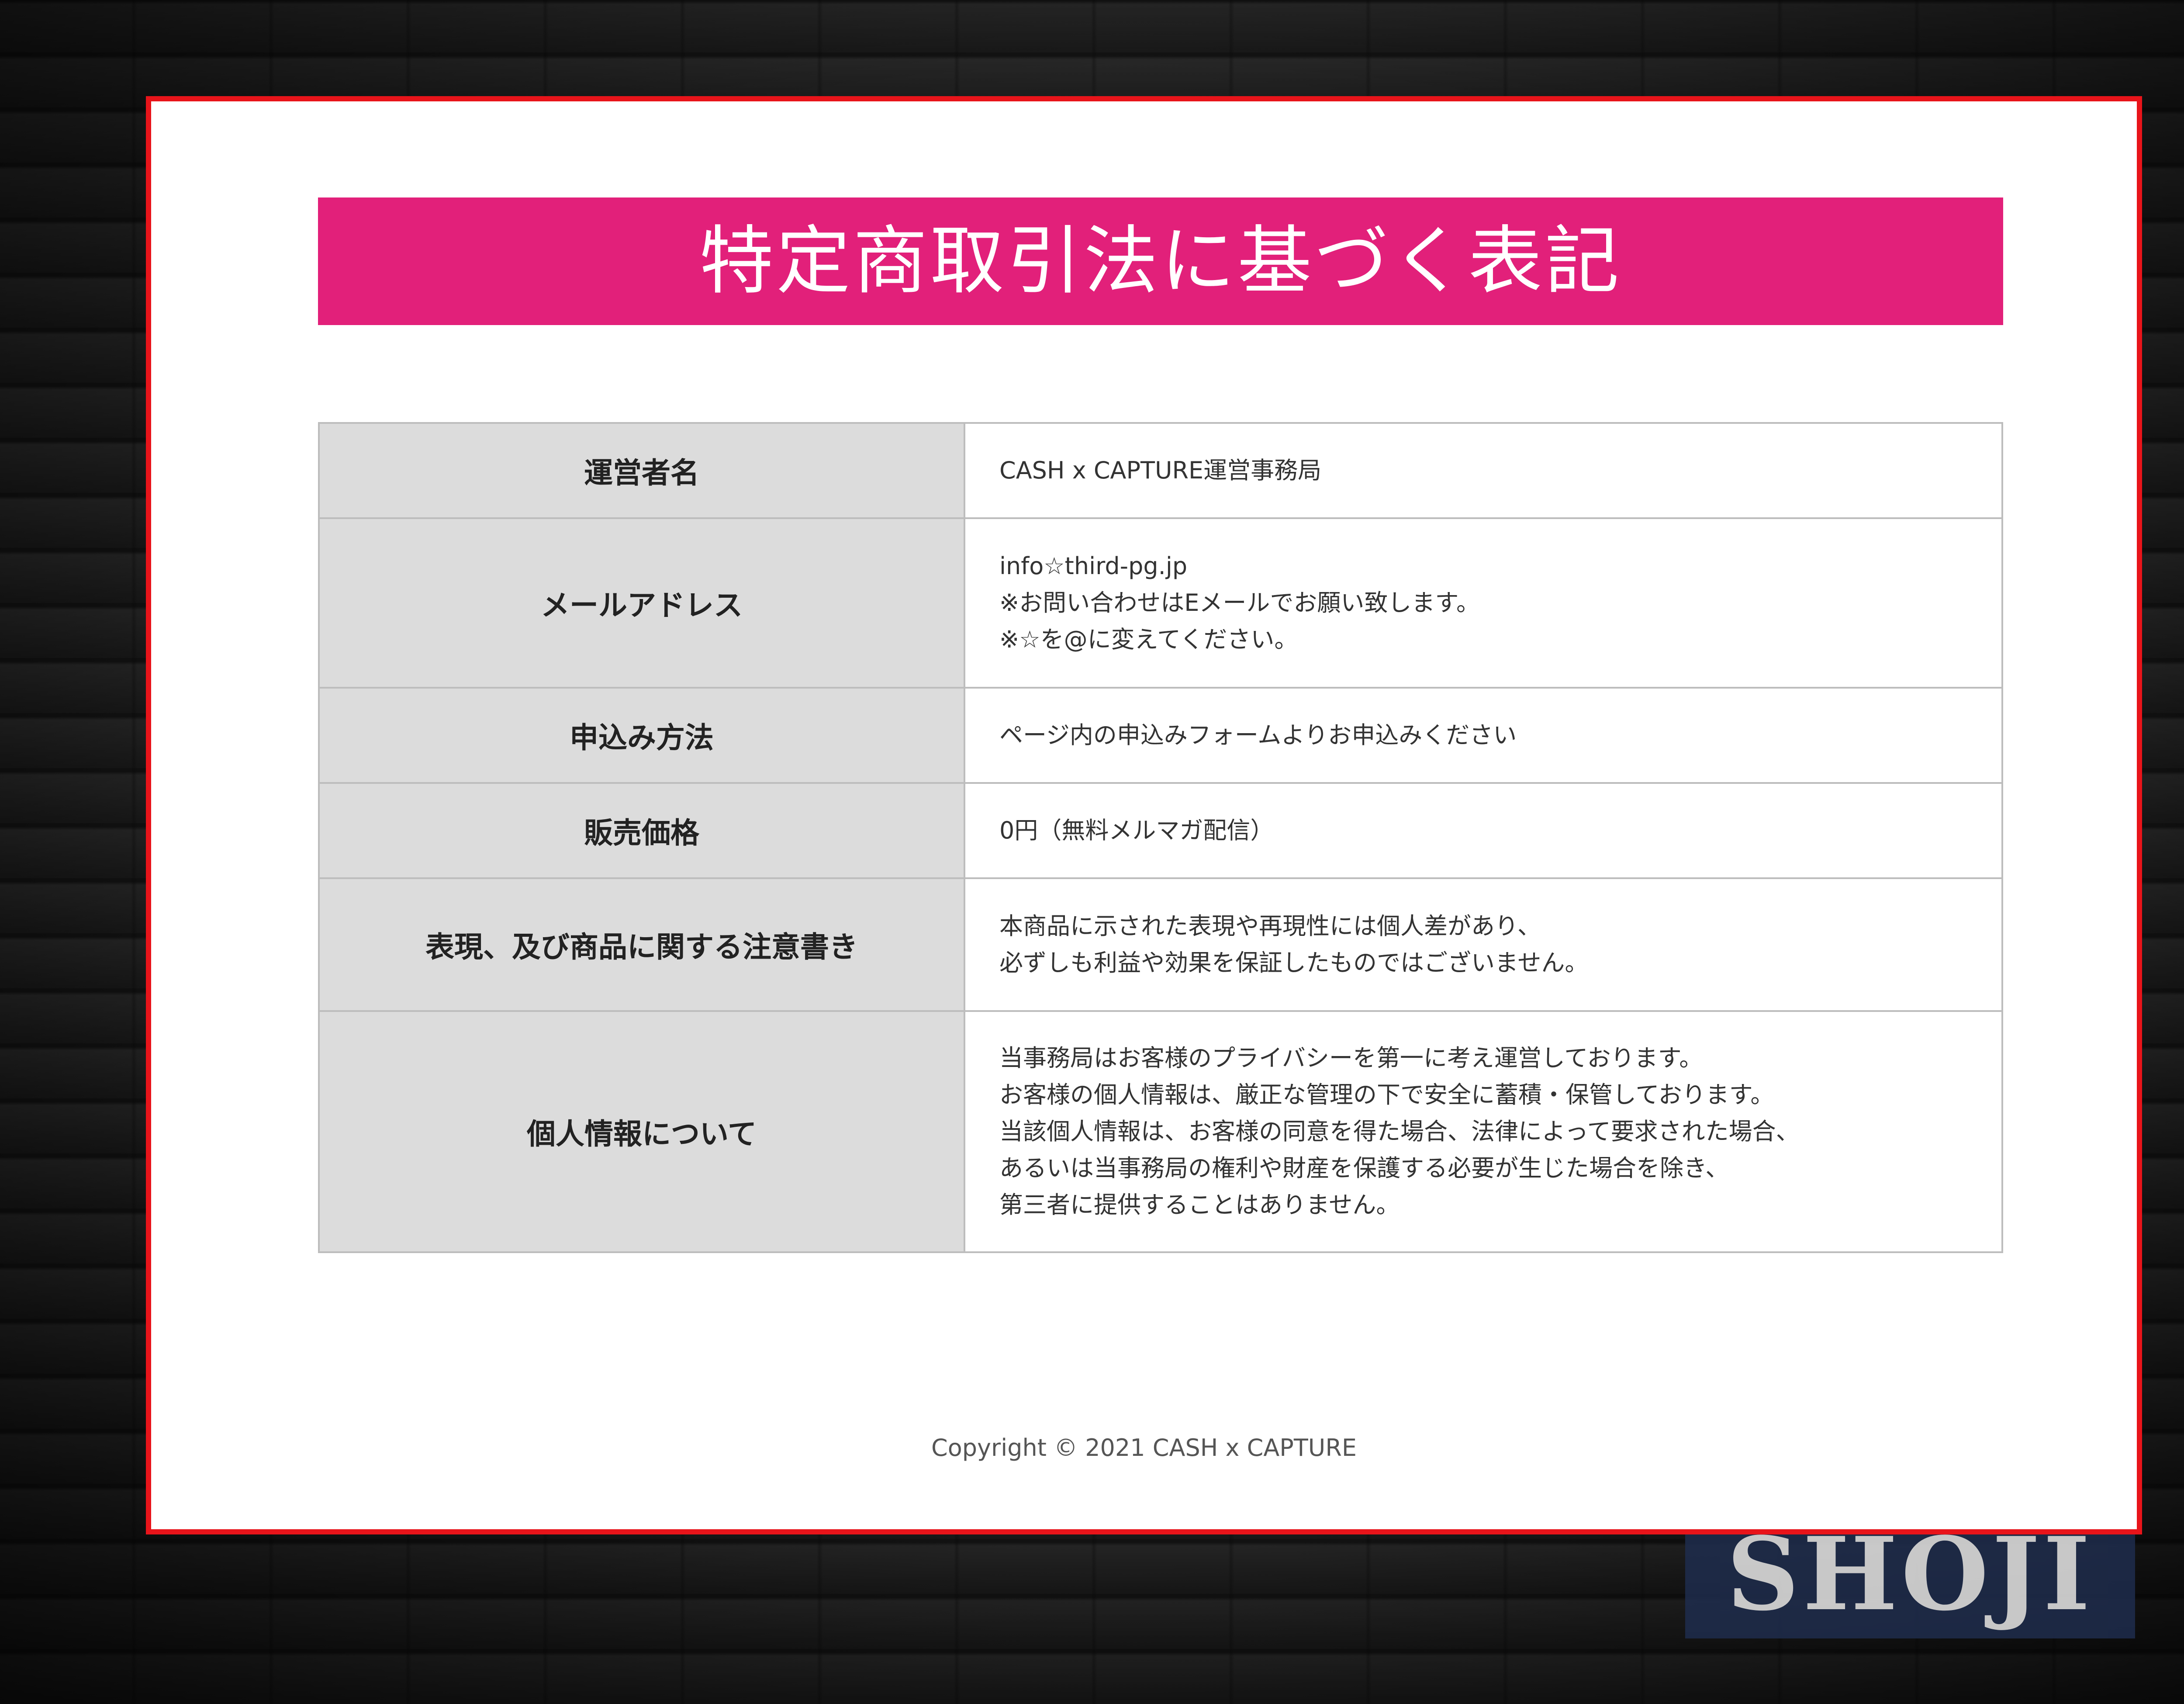  What do you see at coordinates (641, 470) in the screenshot?
I see `row-label-operator: 運営者名` at bounding box center [641, 470].